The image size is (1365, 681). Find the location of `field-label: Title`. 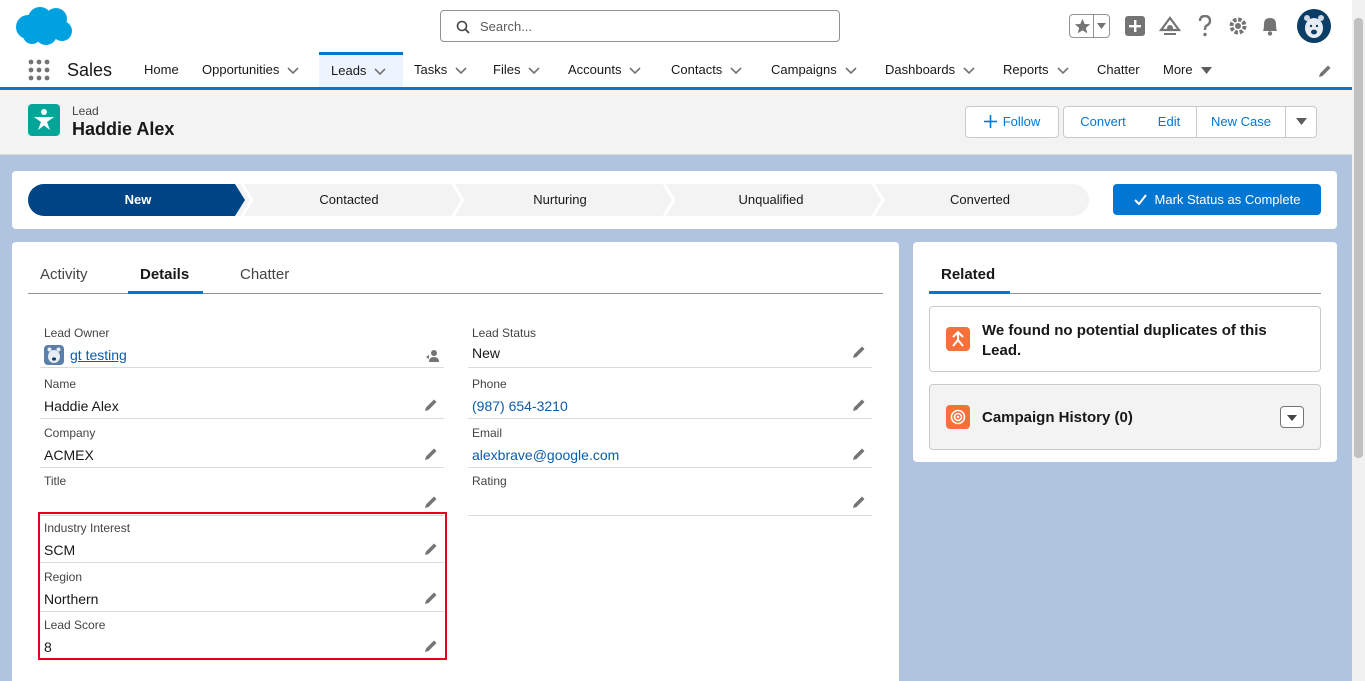

field-label: Title is located at coordinates (55, 481).